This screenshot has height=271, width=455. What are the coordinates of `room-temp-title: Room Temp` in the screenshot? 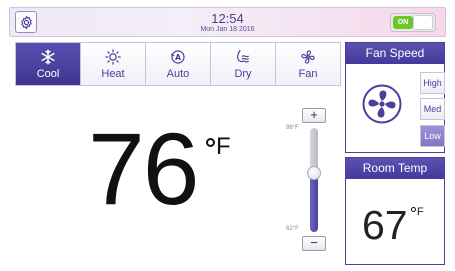 It's located at (395, 168).